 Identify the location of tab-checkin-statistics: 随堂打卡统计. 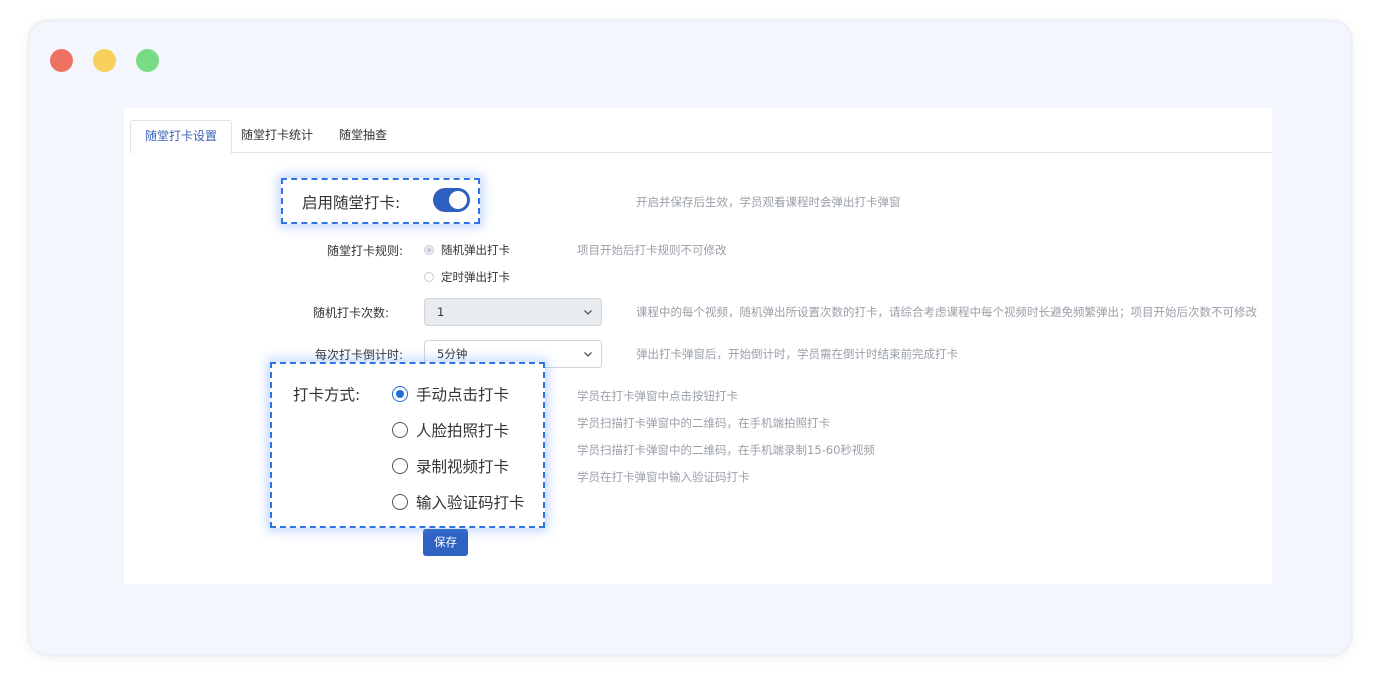
(277, 136).